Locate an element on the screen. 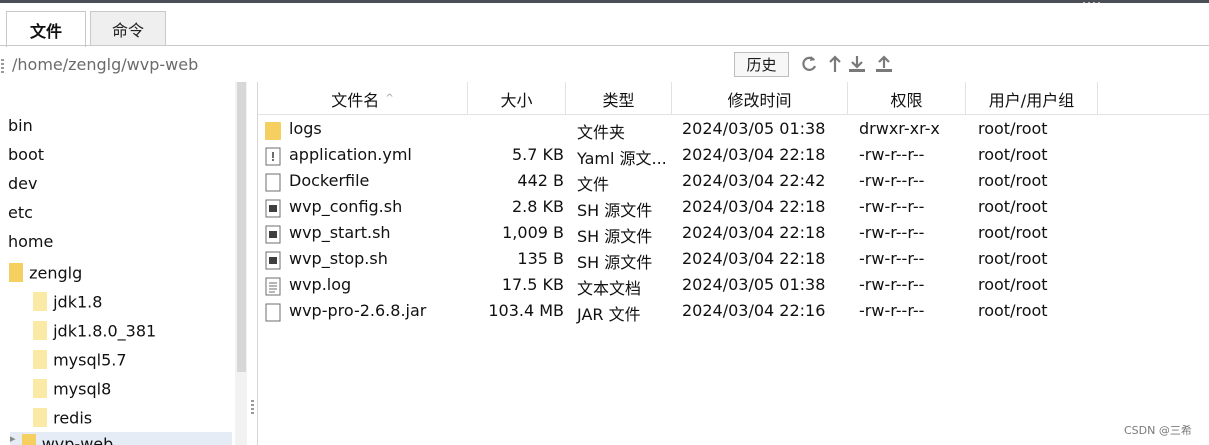 This screenshot has width=1209, height=445. upload-icon is located at coordinates (884, 64).